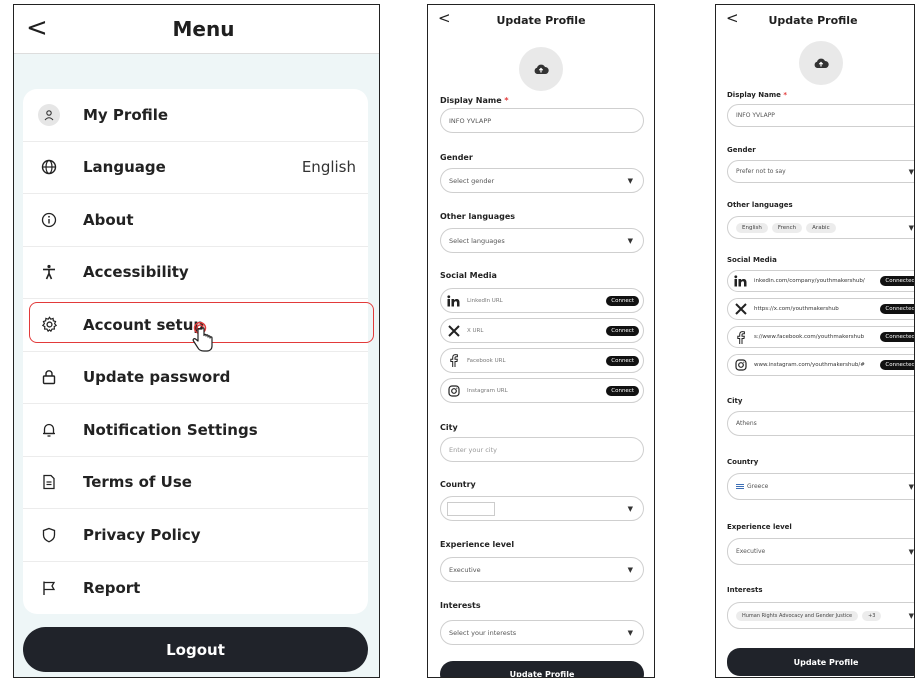 Image resolution: width=915 pixels, height=682 pixels. I want to click on x-field: https://x.com/youthmakershub Connected, so click(820, 309).